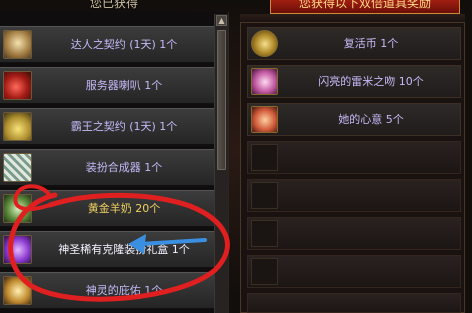 This screenshot has height=313, width=472. I want to click on list-item: 黄金羊奶 20个, so click(107, 208).